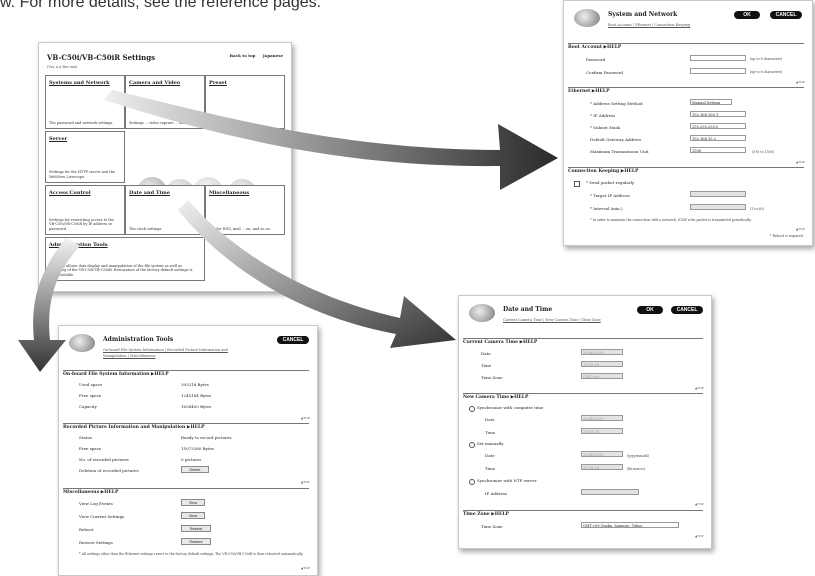  I want to click on rec-free-space-value: 15073280 Bytes, so click(197, 448).